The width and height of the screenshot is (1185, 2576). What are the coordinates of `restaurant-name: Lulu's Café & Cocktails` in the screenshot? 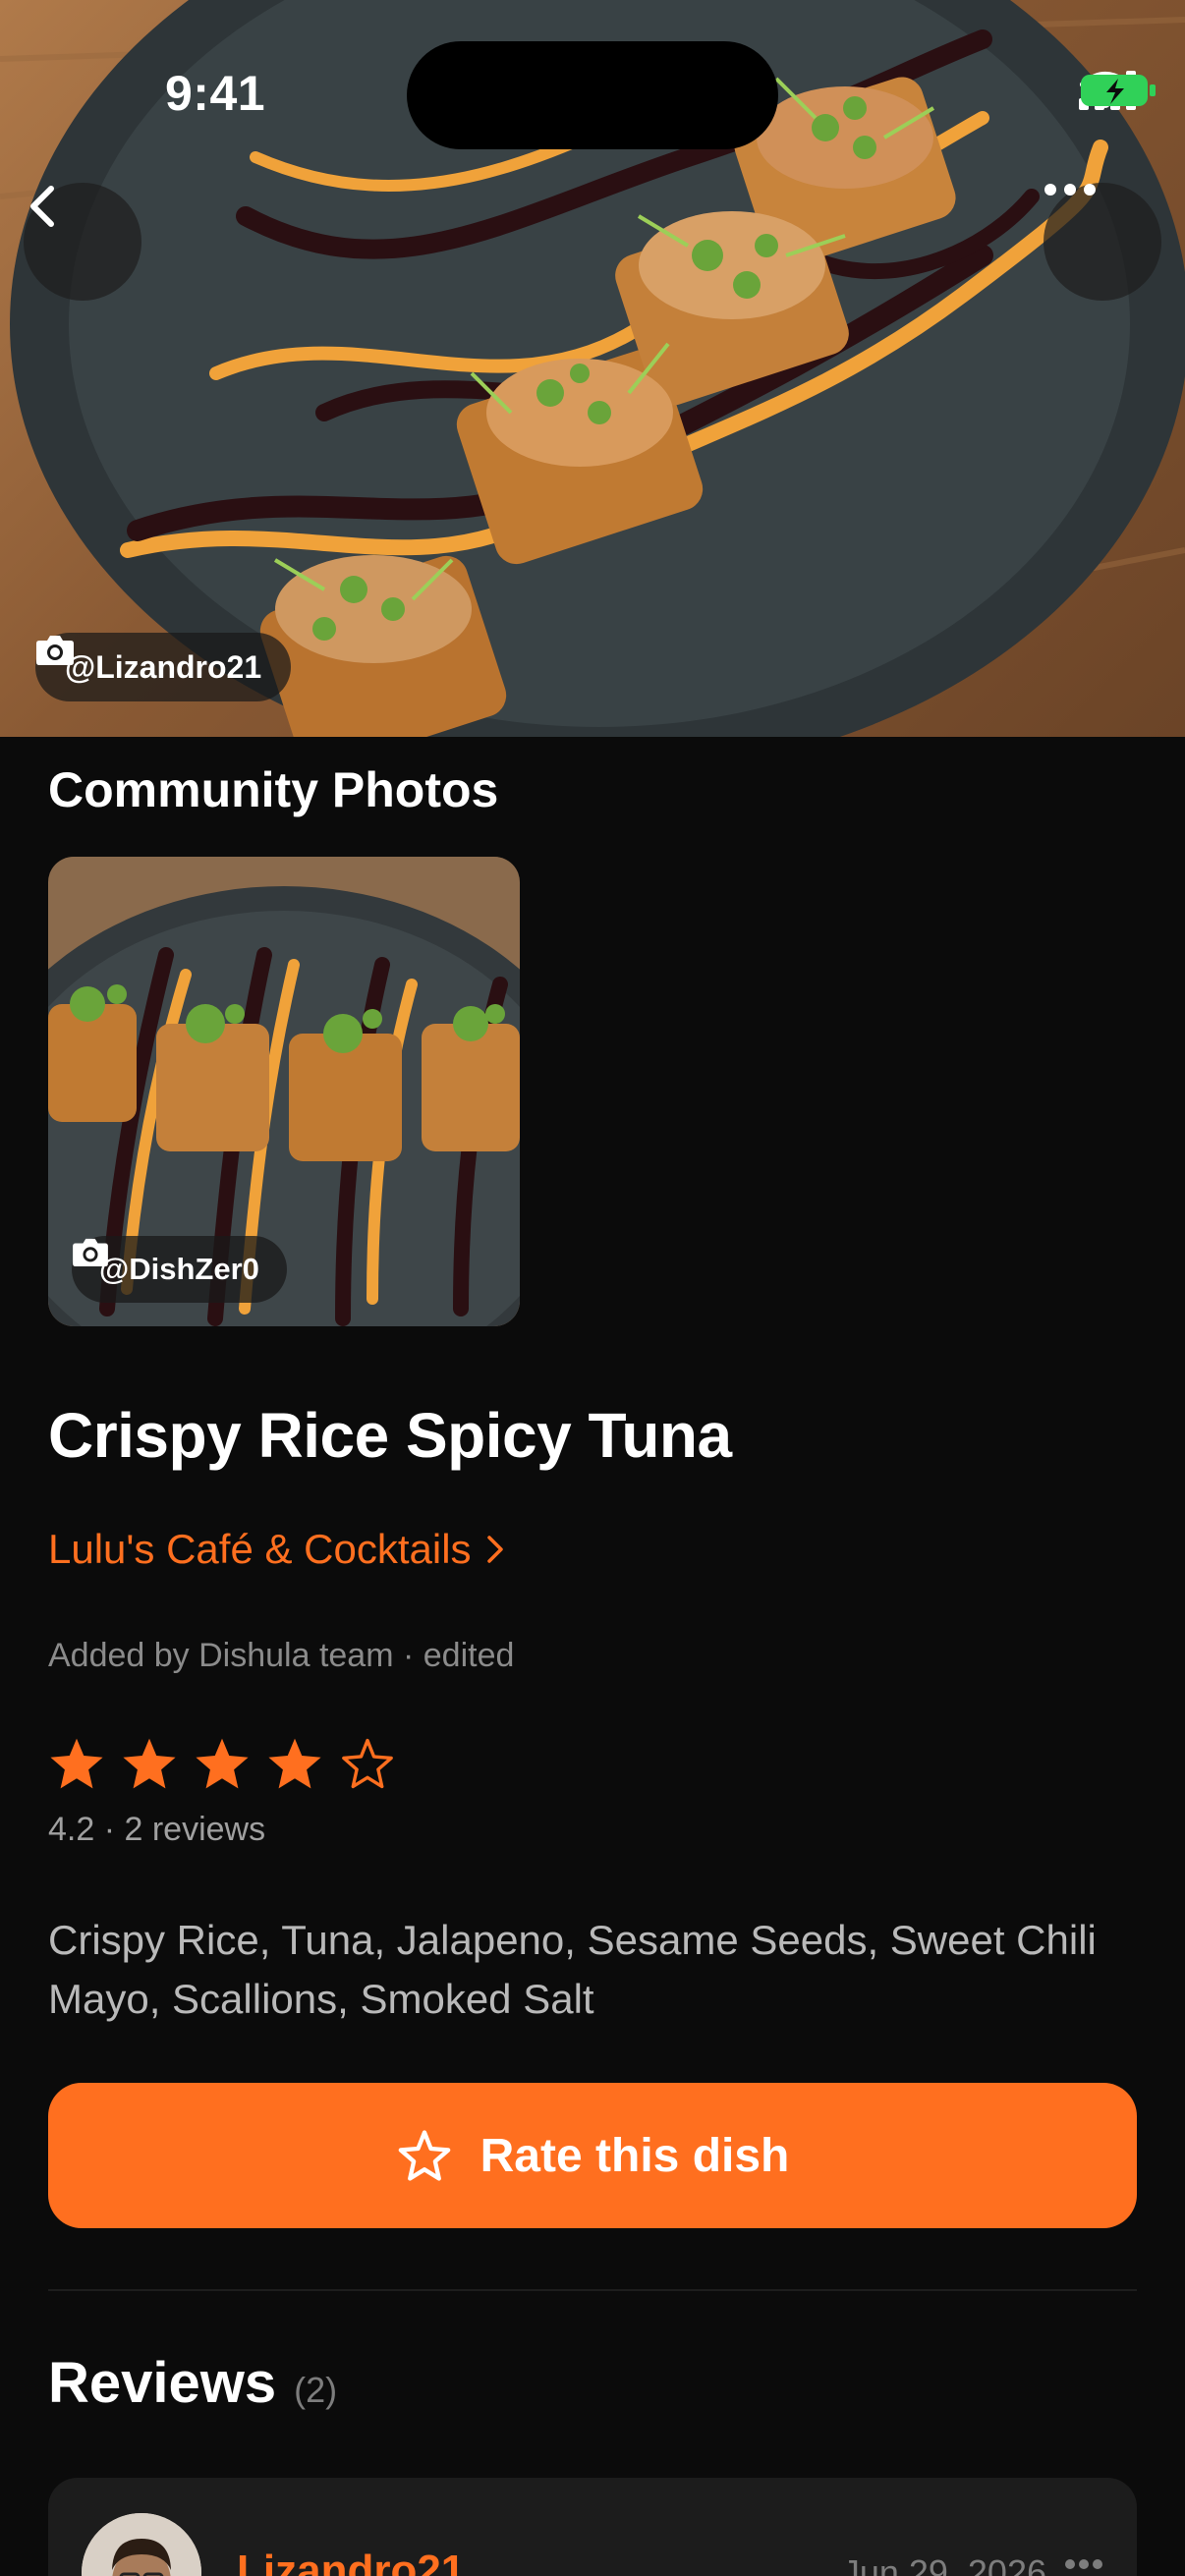 It's located at (260, 1549).